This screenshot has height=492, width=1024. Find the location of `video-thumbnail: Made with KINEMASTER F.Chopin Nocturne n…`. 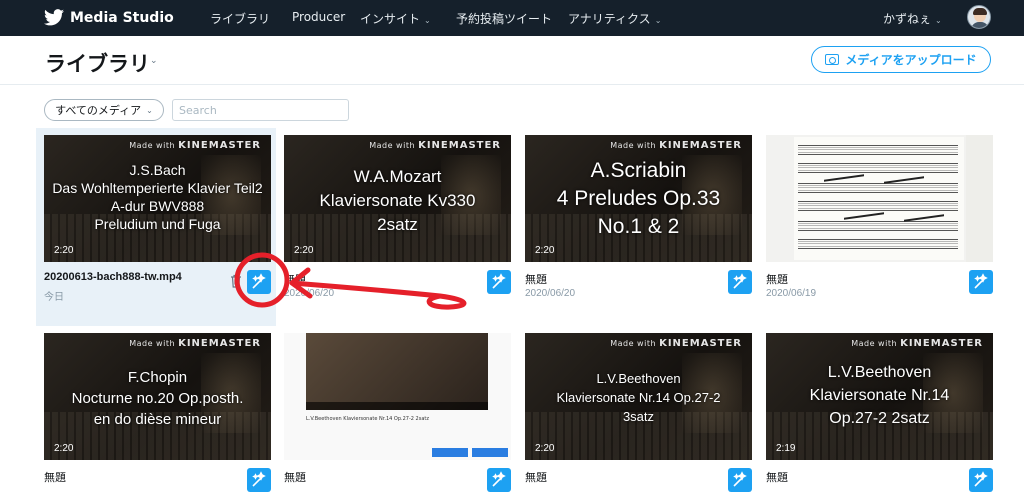

video-thumbnail: Made with KINEMASTER F.Chopin Nocturne n… is located at coordinates (157, 396).